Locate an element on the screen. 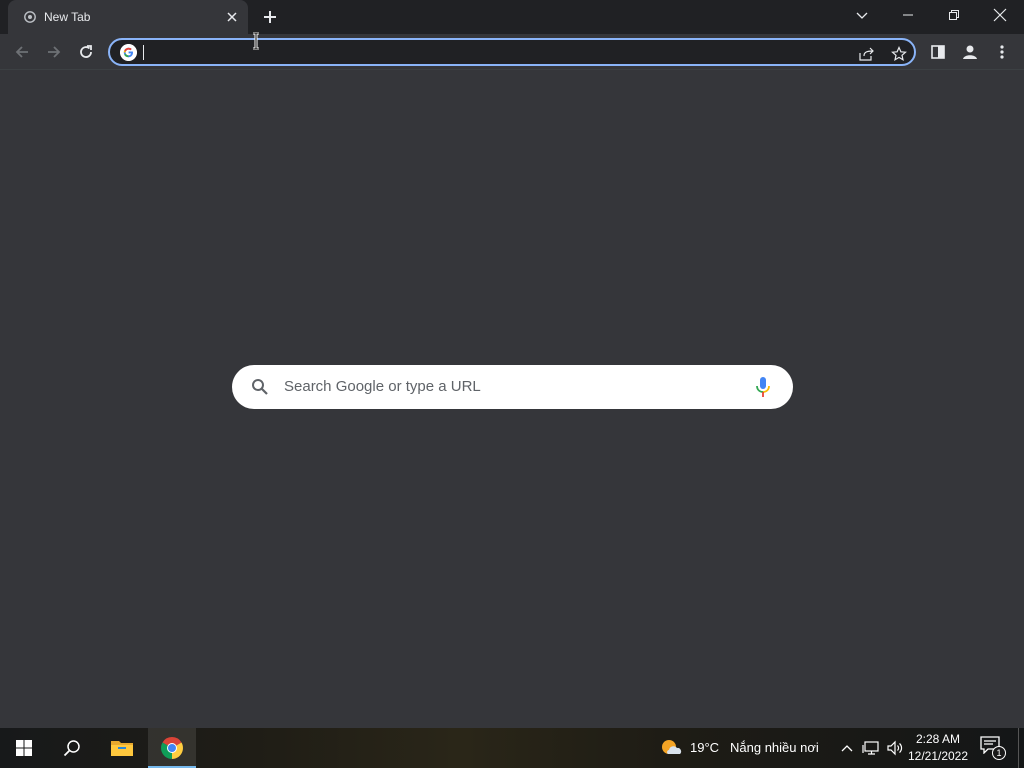 This screenshot has height=768, width=1024. reload-button is located at coordinates (86, 52).